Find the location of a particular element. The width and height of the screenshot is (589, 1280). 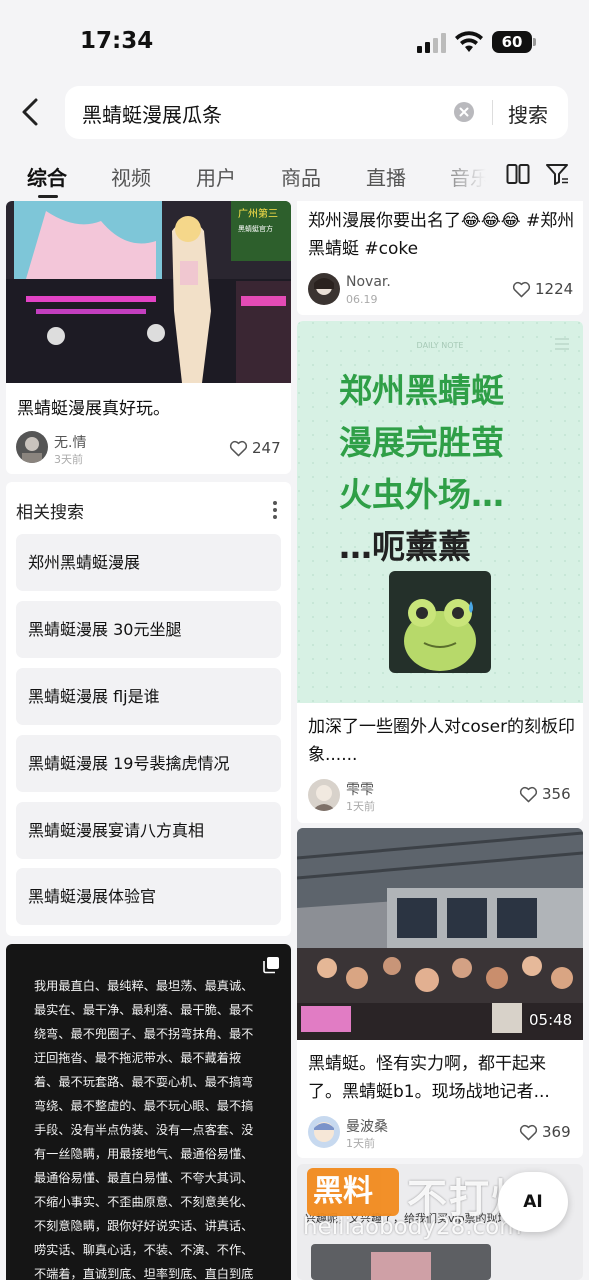

video-duration: 05:48 is located at coordinates (551, 1020).